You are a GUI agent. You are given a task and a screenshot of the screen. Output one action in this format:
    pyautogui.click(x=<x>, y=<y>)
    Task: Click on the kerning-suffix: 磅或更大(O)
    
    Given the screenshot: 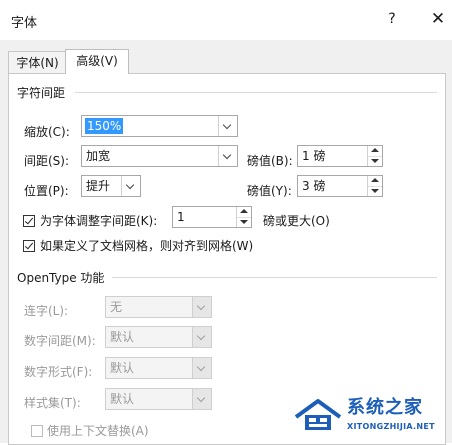 What is the action you would take?
    pyautogui.click(x=296, y=221)
    